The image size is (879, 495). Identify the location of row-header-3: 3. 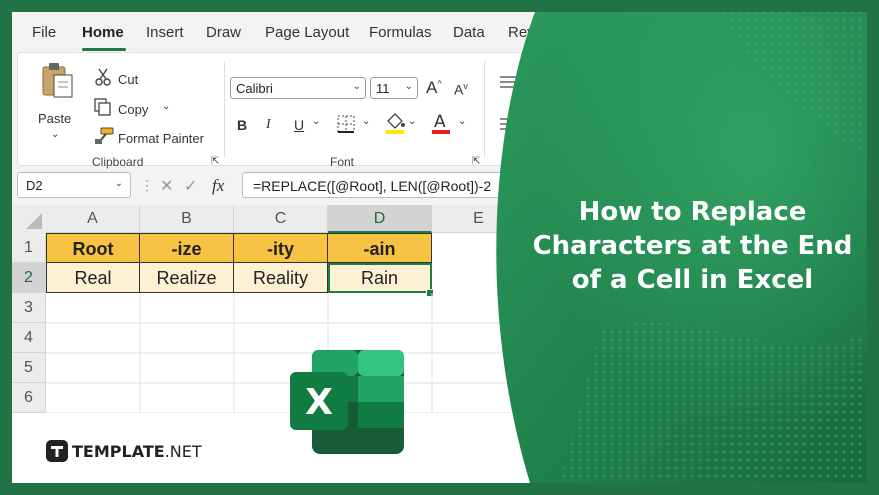
(29, 308).